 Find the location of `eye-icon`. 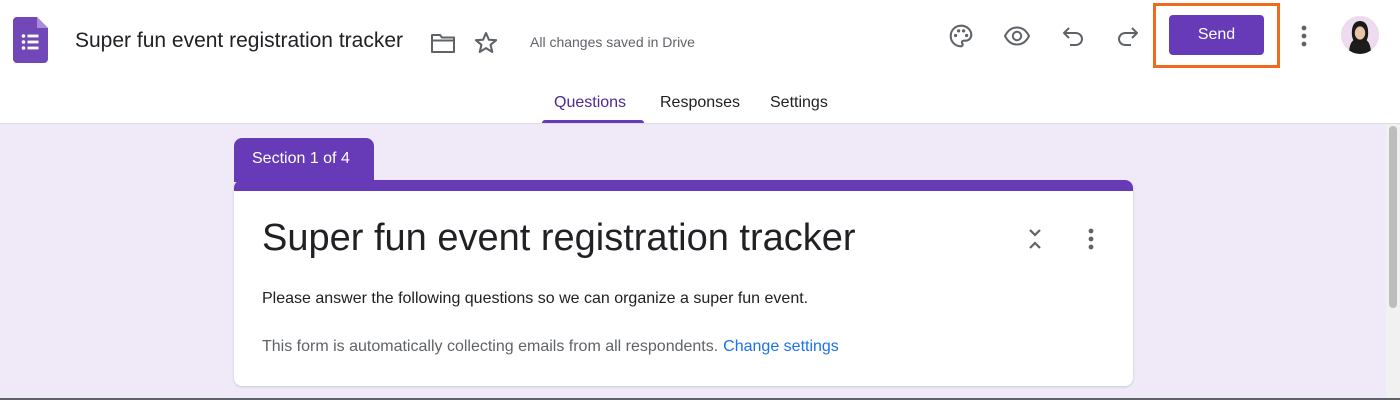

eye-icon is located at coordinates (1017, 36).